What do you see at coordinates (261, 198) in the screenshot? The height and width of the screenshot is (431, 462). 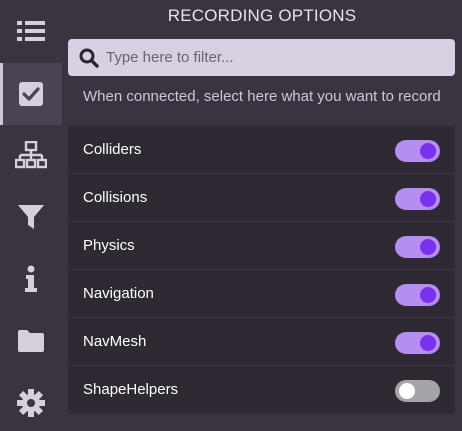 I see `list-item: Collisions` at bounding box center [261, 198].